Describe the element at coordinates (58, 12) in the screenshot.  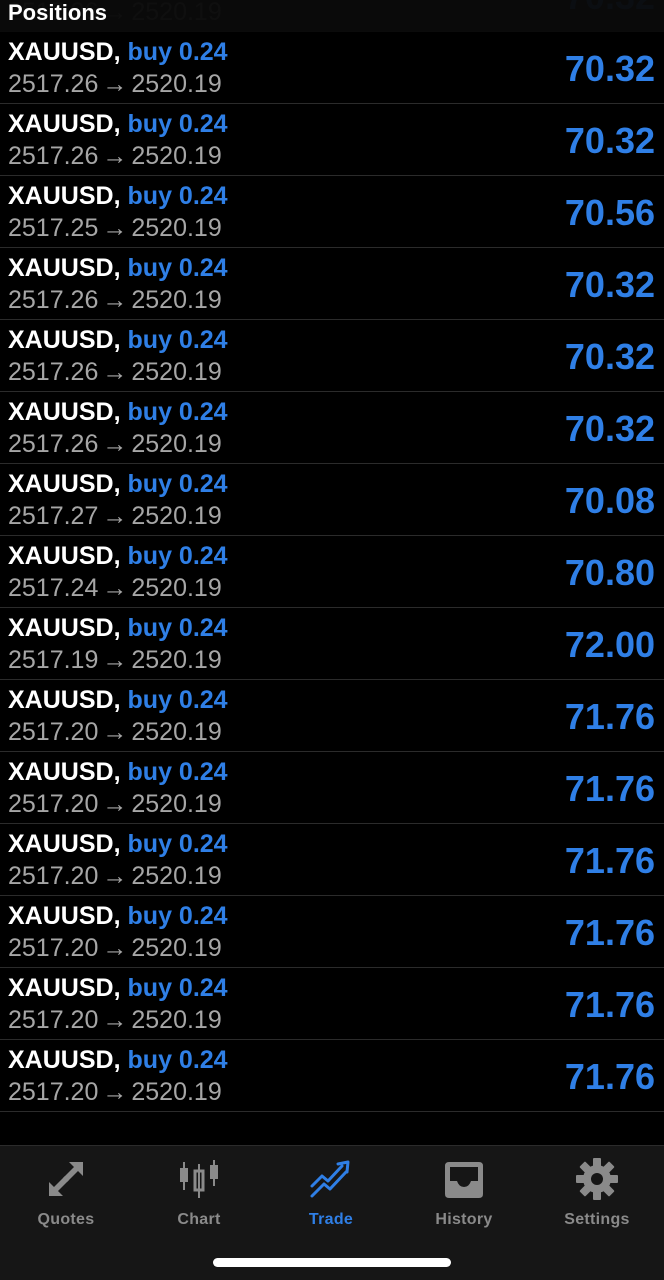
I see `page-title: Positions` at that location.